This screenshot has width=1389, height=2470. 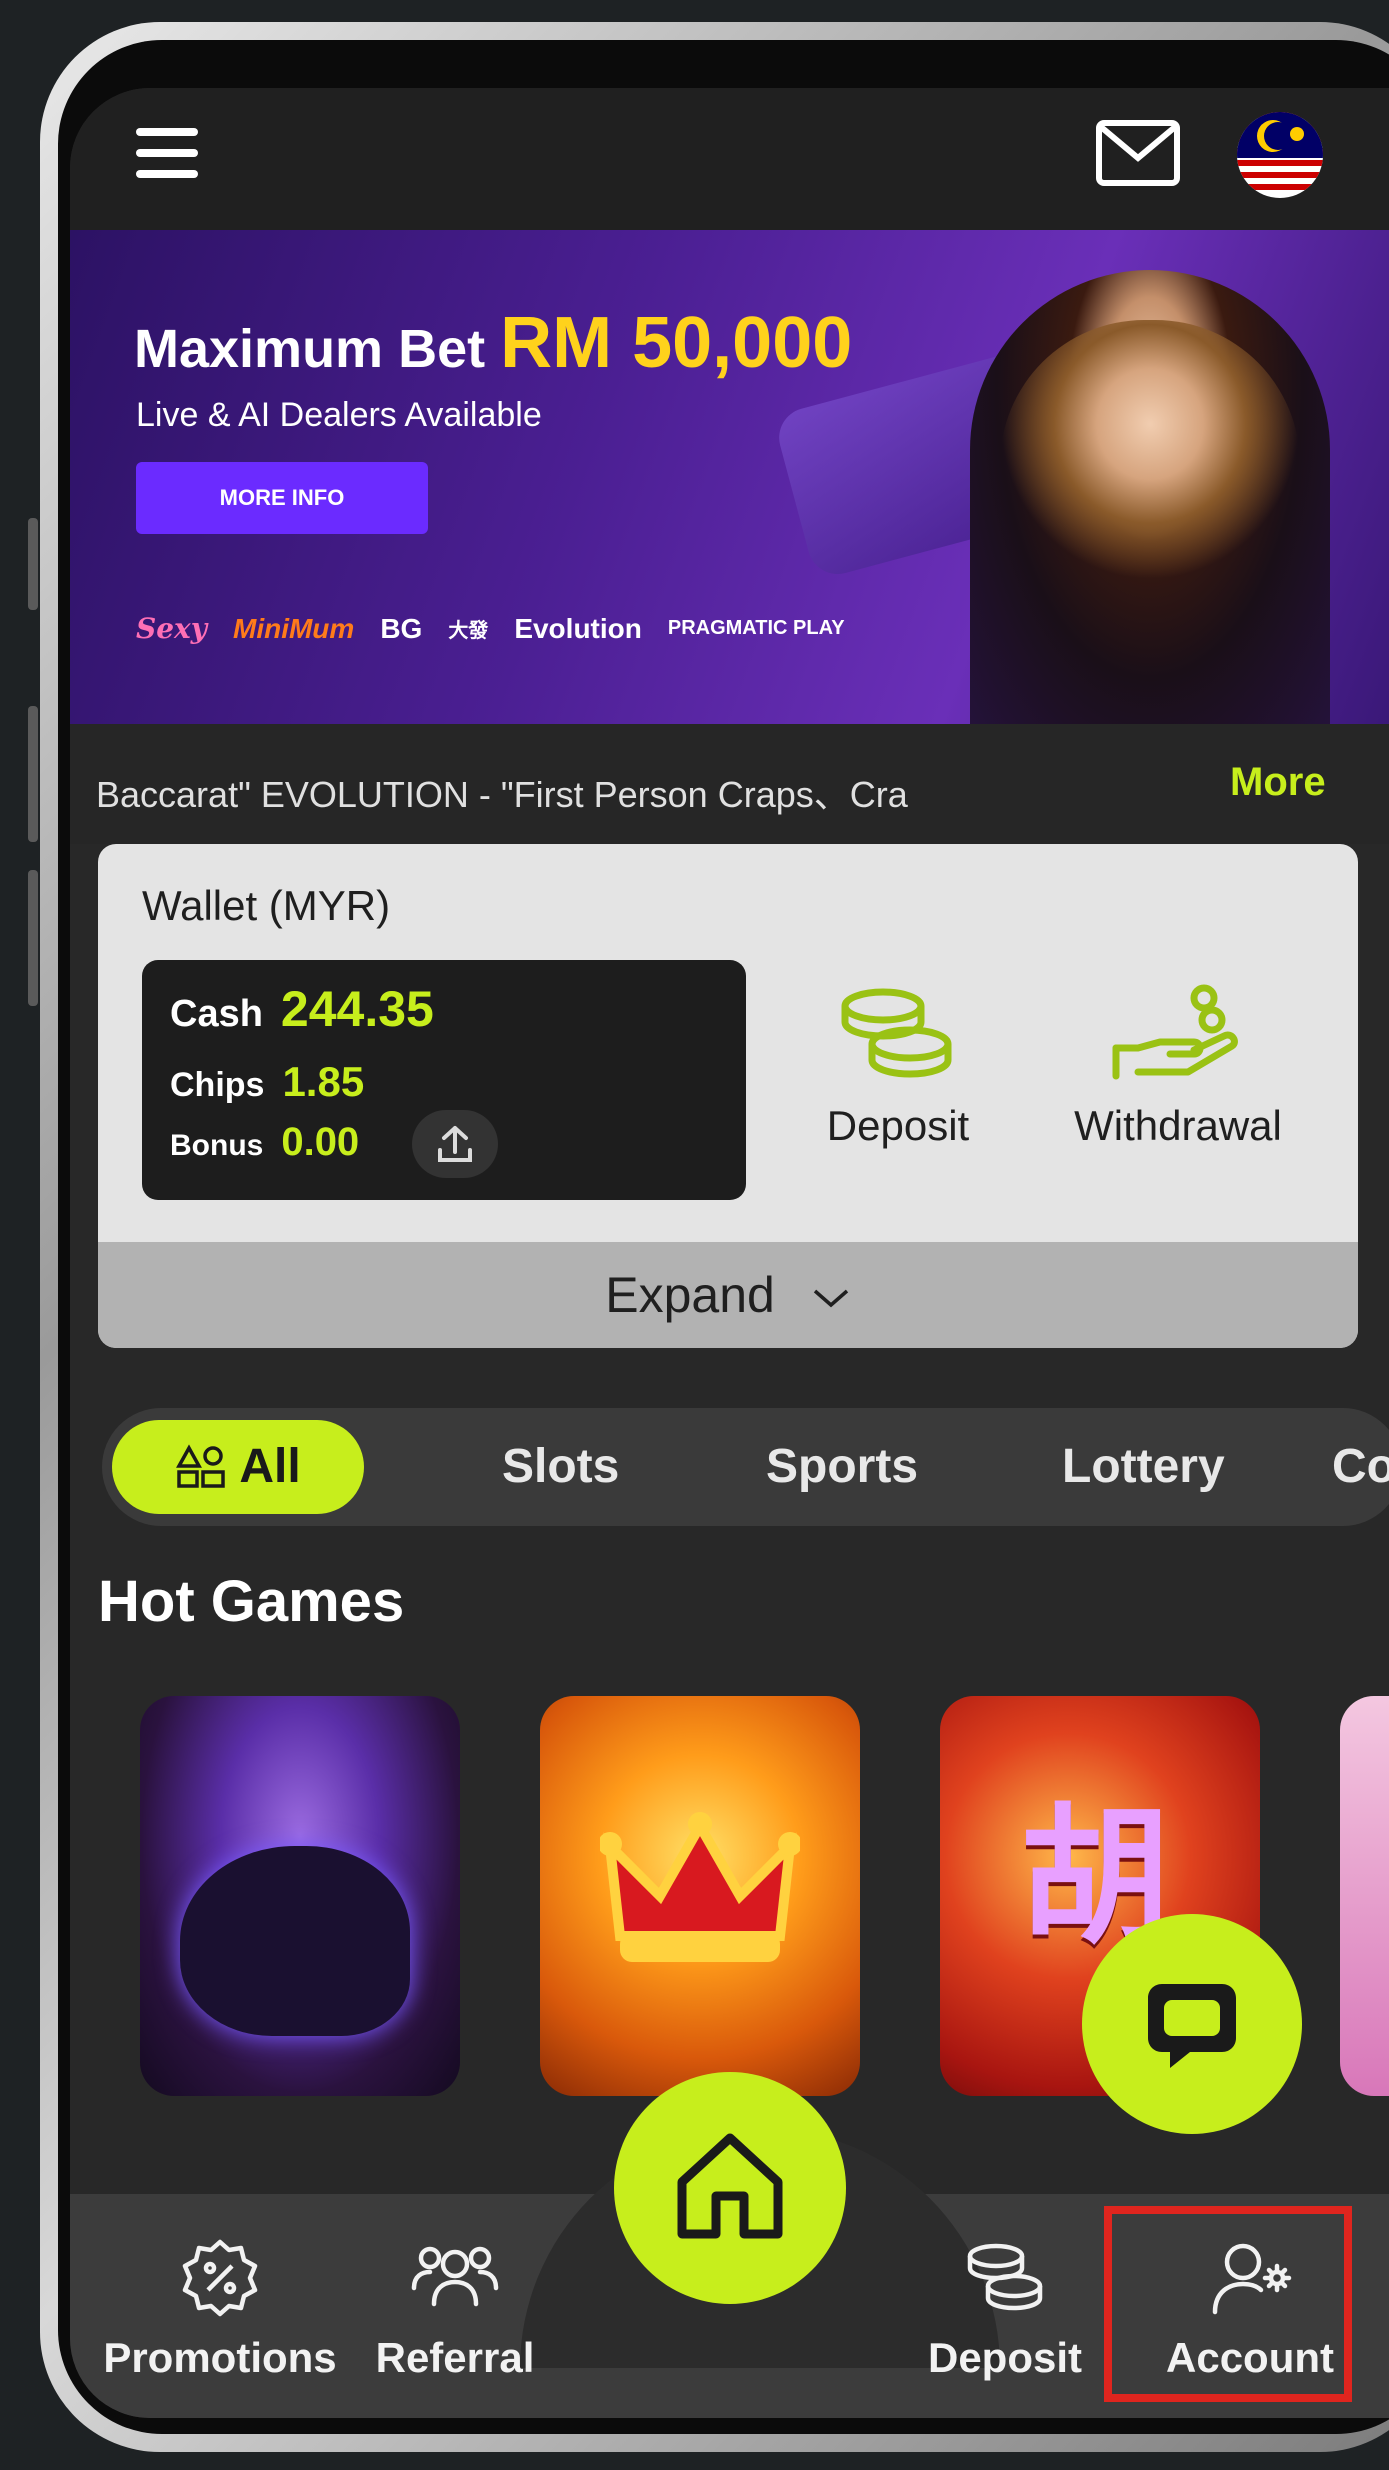 What do you see at coordinates (896, 1033) in the screenshot?
I see `coins-icon` at bounding box center [896, 1033].